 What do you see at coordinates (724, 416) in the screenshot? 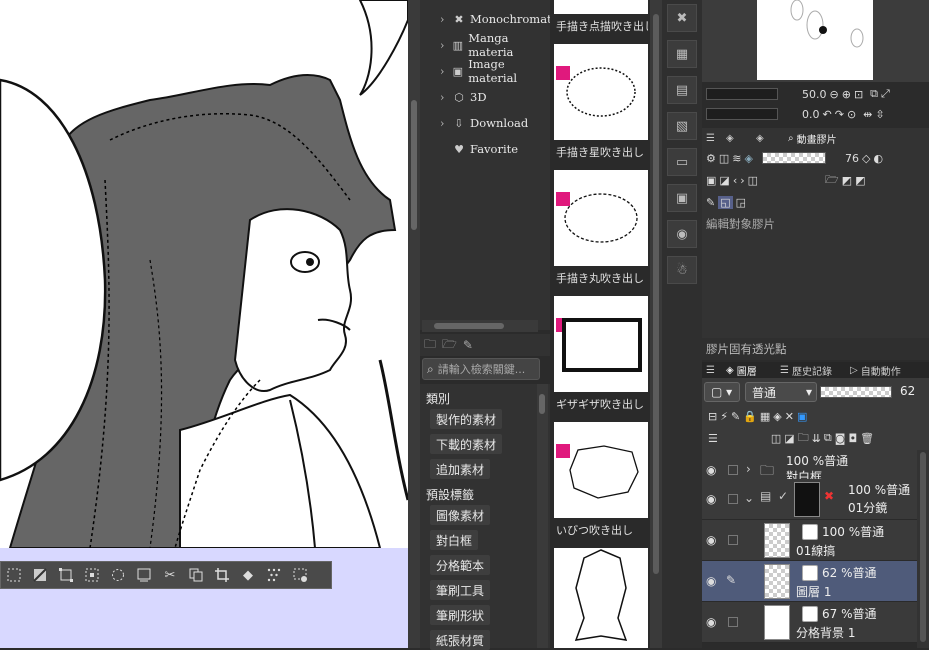
I see `reference-icon: ⚡` at bounding box center [724, 416].